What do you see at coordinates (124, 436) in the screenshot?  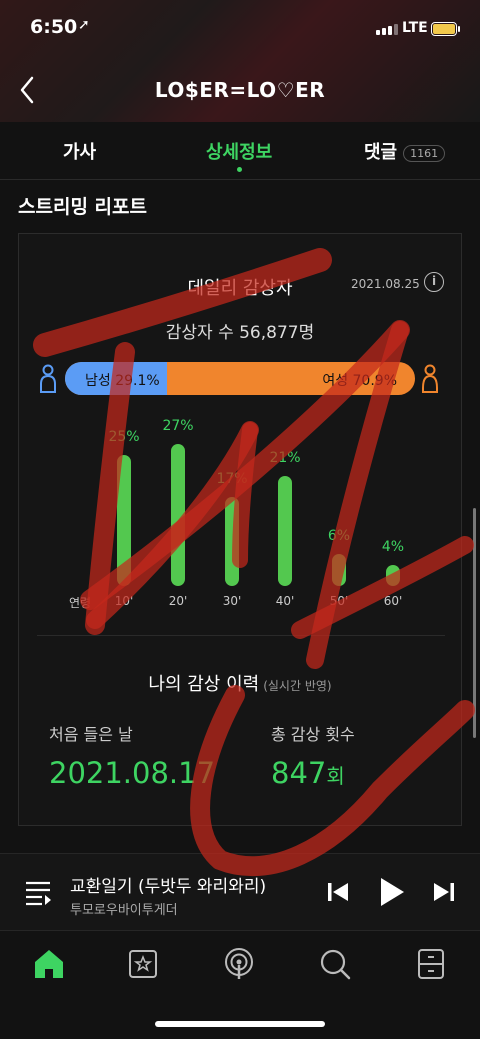 I see `age-percent-label: 25%` at bounding box center [124, 436].